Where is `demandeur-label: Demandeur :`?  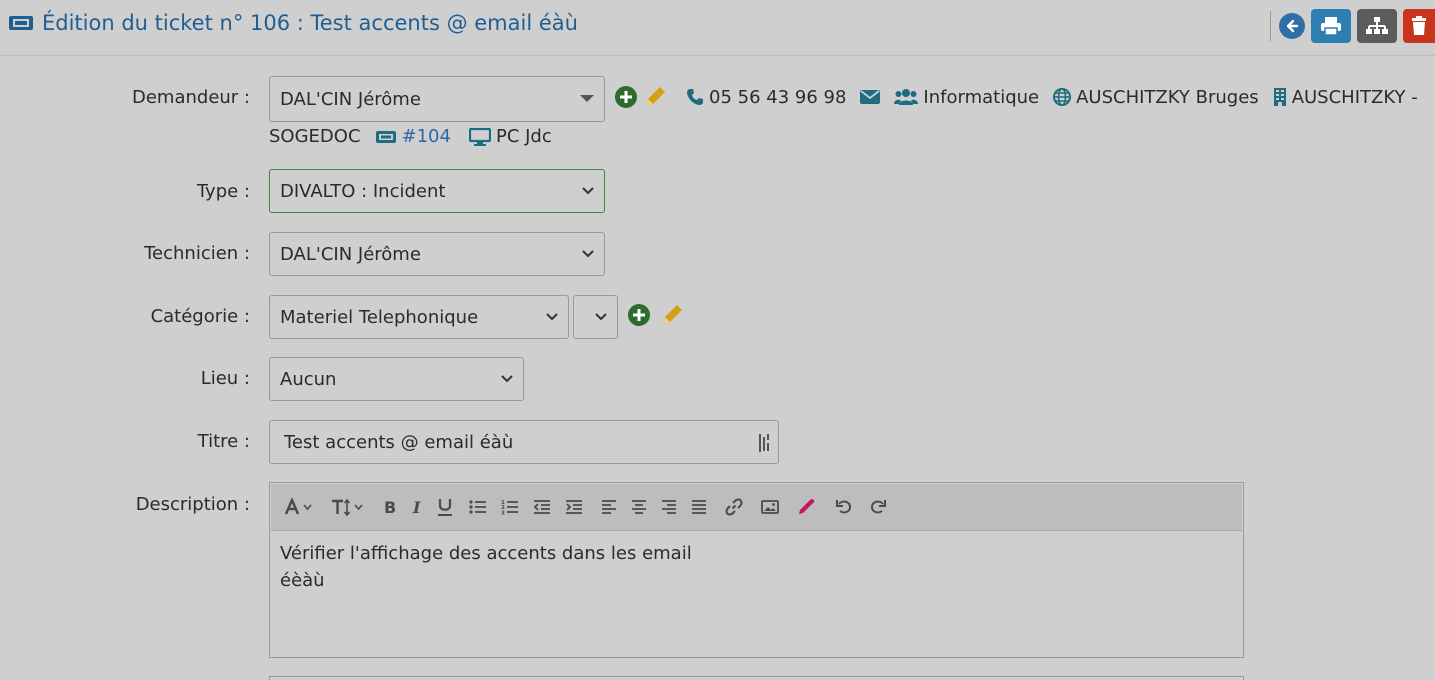
demandeur-label: Demandeur : is located at coordinates (190, 97).